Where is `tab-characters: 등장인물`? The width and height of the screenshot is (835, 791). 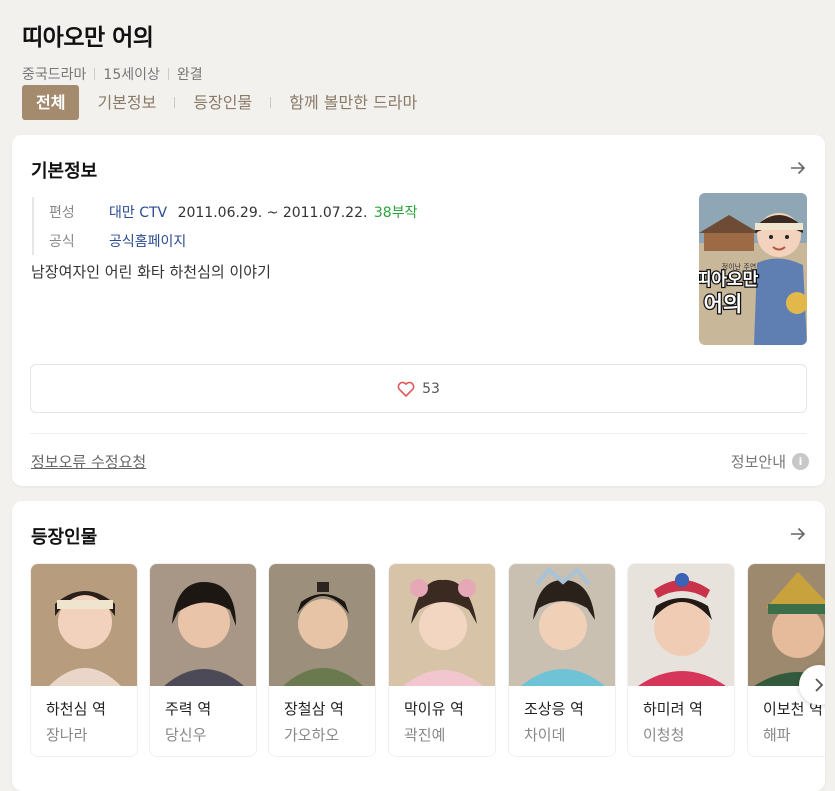 tab-characters: 등장인물 is located at coordinates (222, 102).